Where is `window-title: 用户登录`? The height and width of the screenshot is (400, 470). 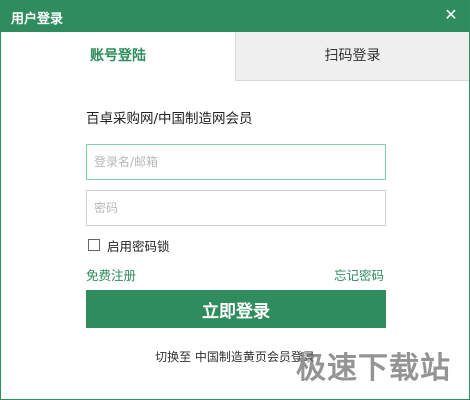 window-title: 用户登录 is located at coordinates (37, 19).